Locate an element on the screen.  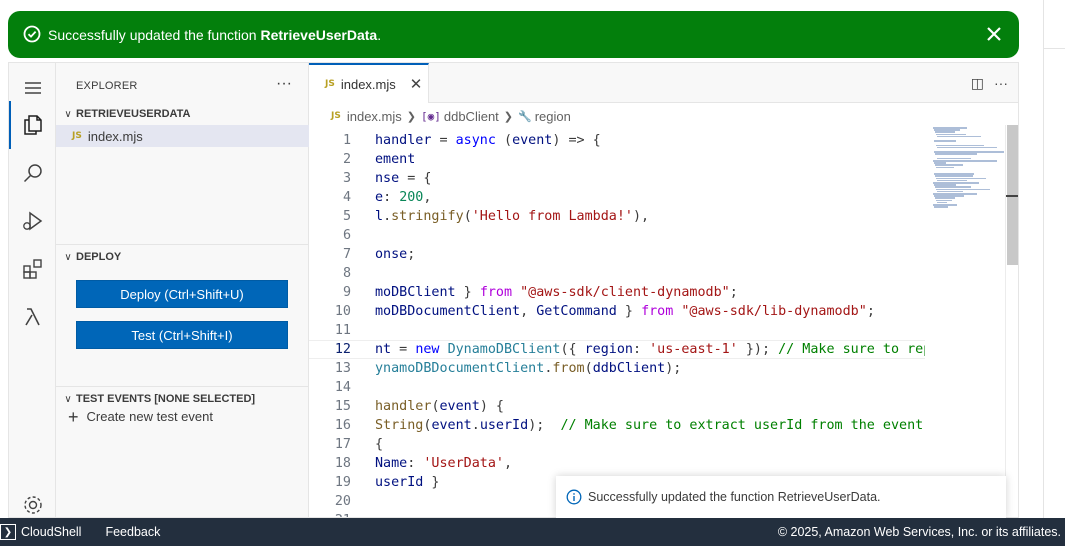
line-number: 17 is located at coordinates (342, 444).